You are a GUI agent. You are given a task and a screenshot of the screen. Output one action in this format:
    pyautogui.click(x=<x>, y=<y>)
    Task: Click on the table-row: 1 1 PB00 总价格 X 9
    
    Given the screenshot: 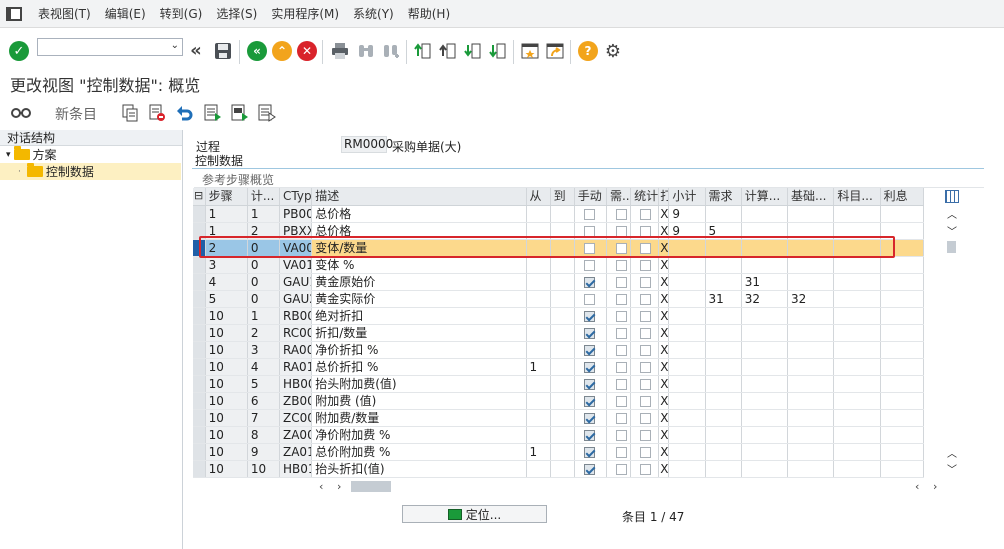 What is the action you would take?
    pyautogui.click(x=559, y=214)
    